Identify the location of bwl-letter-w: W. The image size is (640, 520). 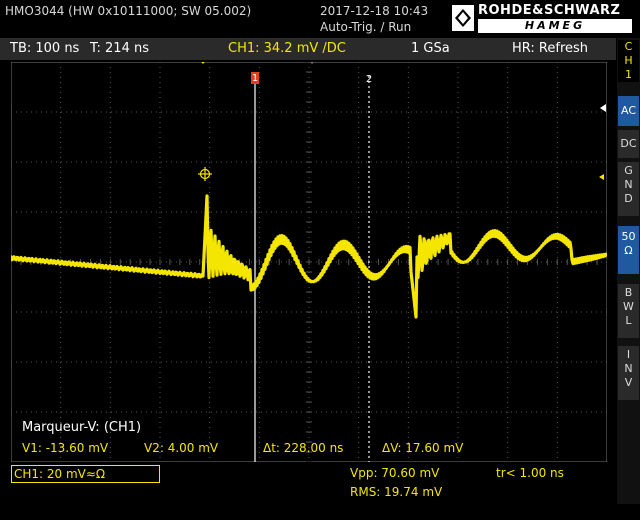
(628, 306).